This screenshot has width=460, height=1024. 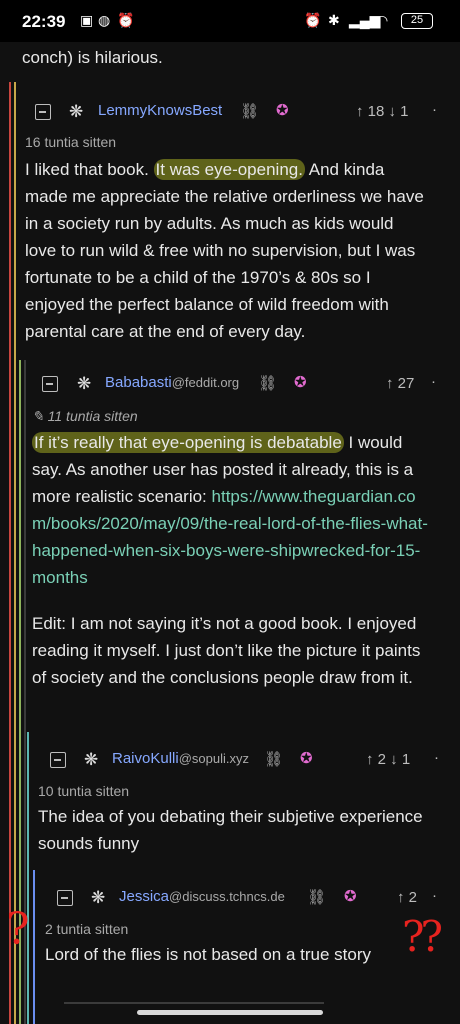 I want to click on annotation-question-marks: ??, so click(x=422, y=936).